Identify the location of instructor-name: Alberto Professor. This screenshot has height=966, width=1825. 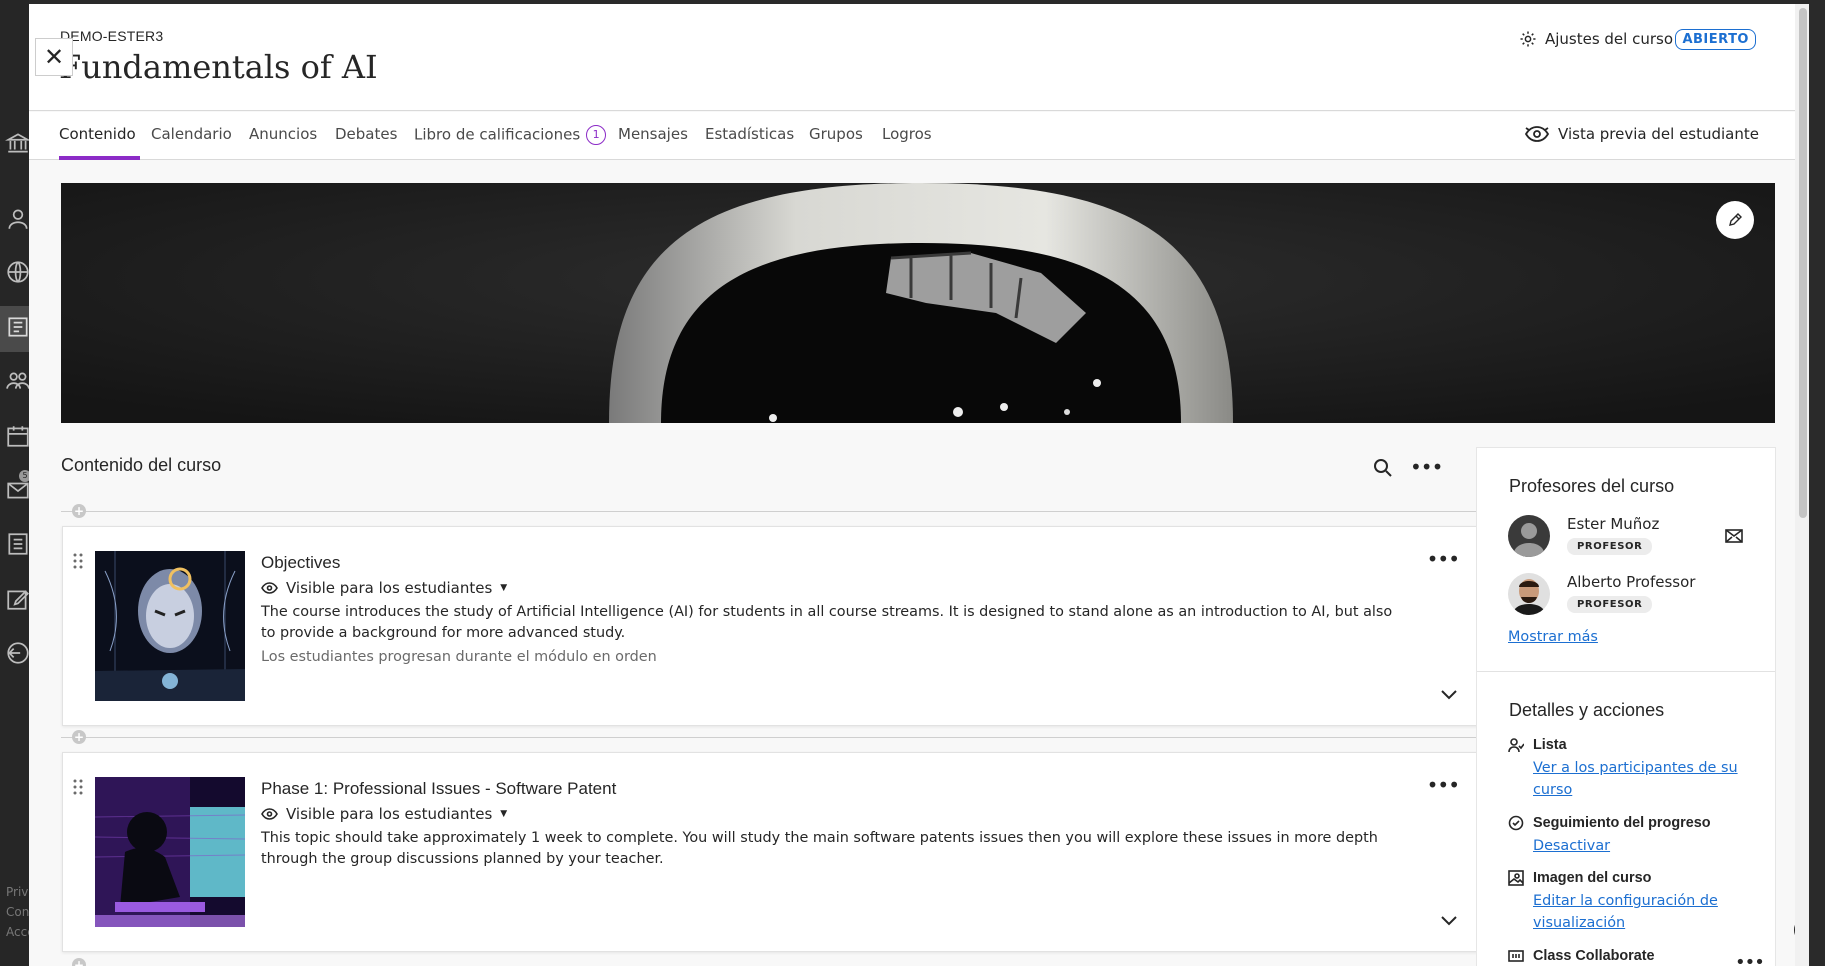
(1631, 582).